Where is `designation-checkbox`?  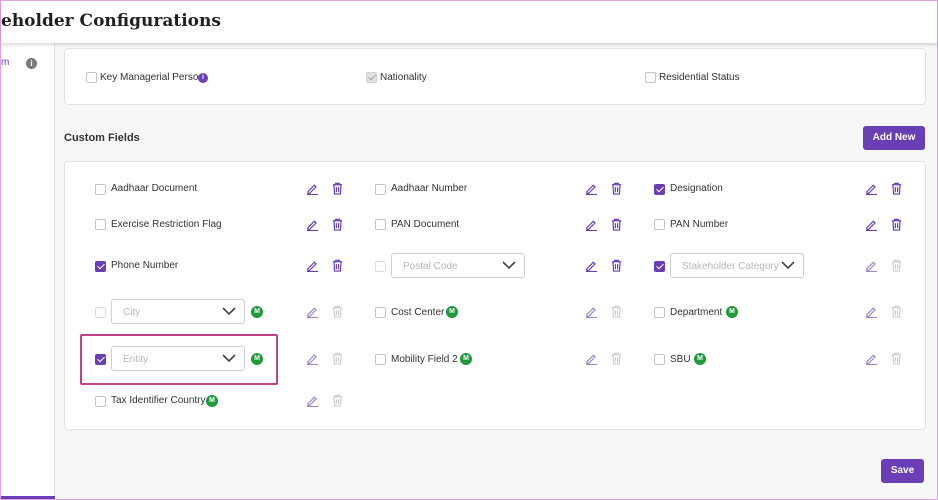 designation-checkbox is located at coordinates (659, 189).